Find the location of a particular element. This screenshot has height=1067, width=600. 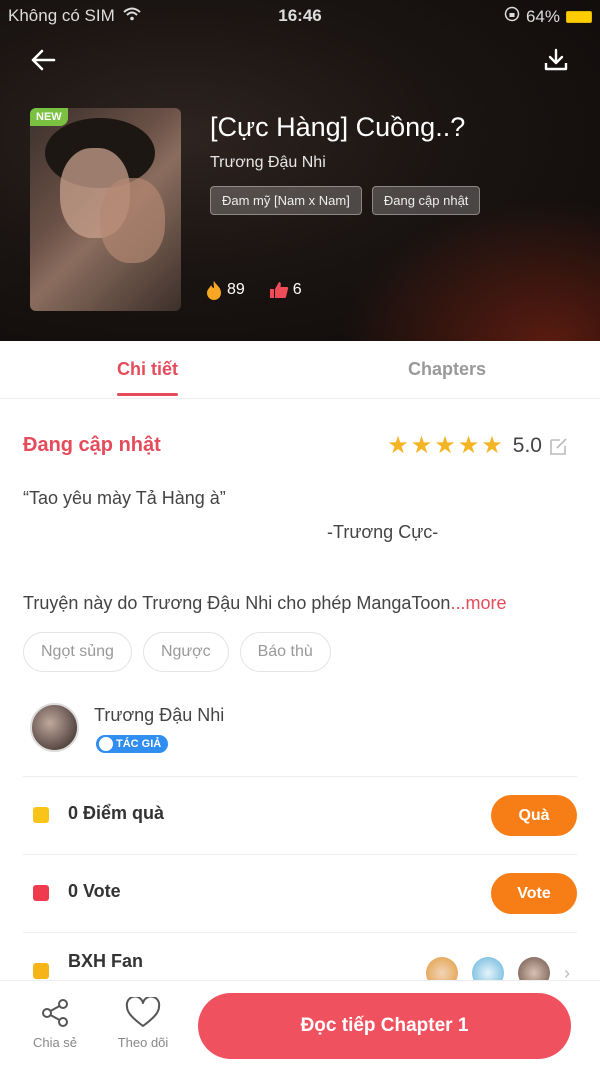

vote-row: 0 Vote Vote is located at coordinates (300, 893).